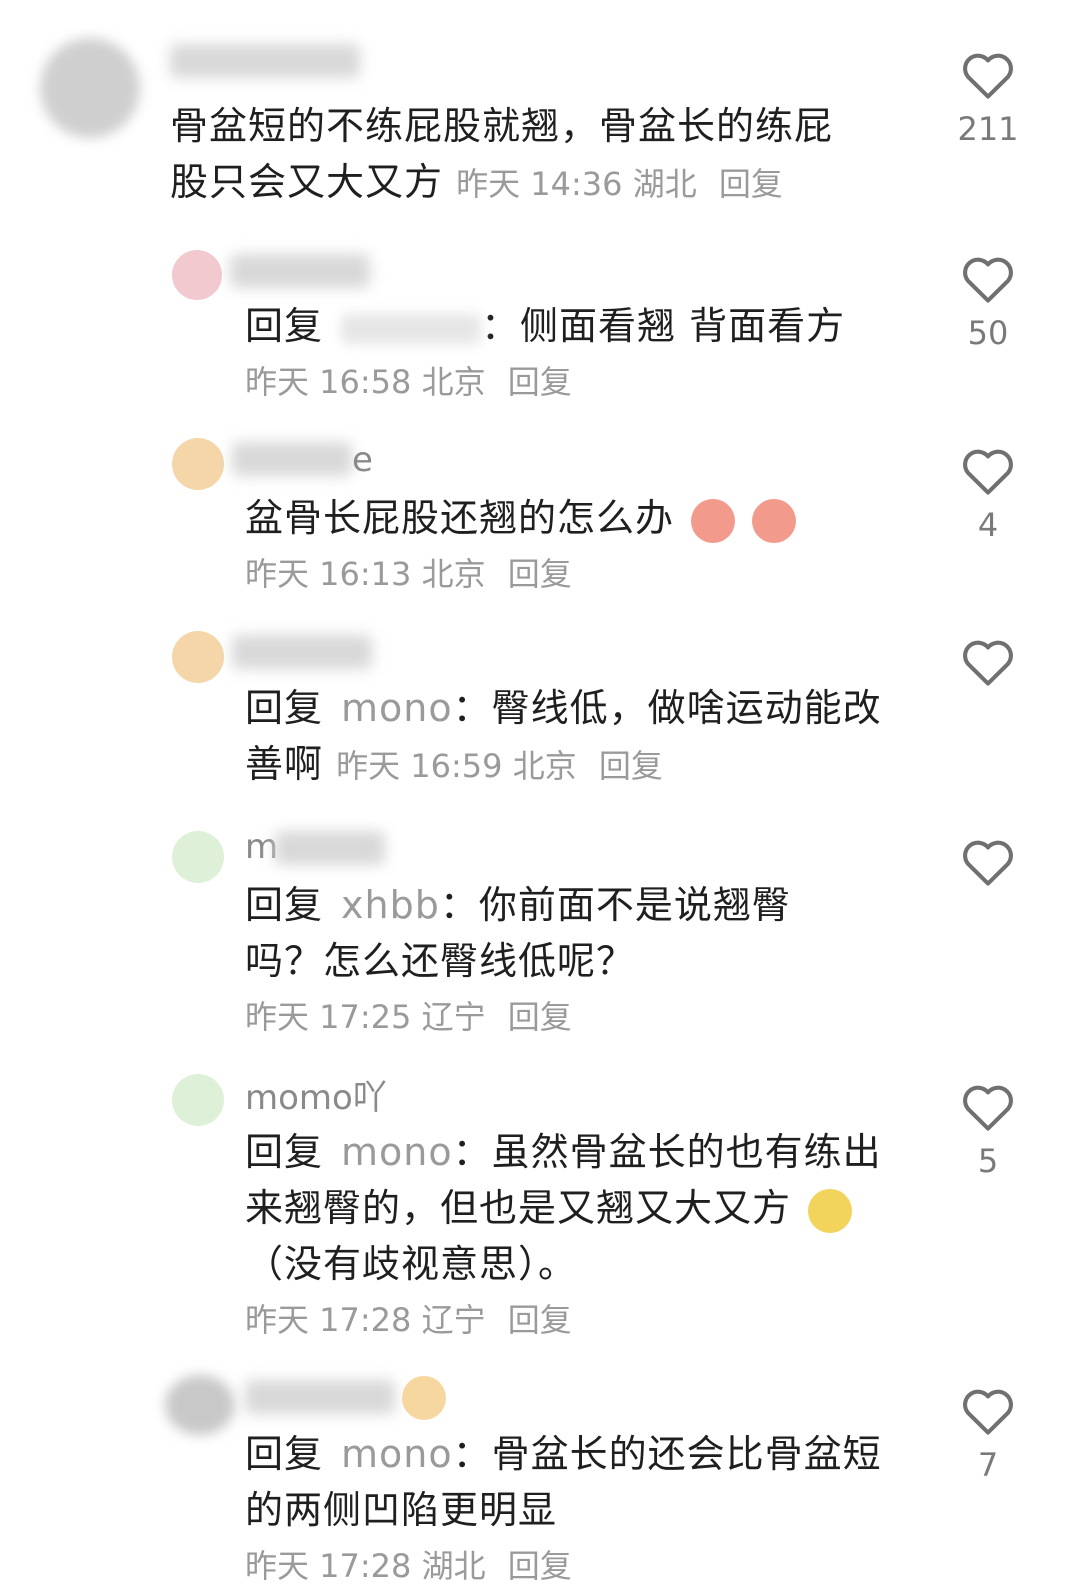 The width and height of the screenshot is (1080, 1594). What do you see at coordinates (411, 328) in the screenshot?
I see `reply-to-user` at bounding box center [411, 328].